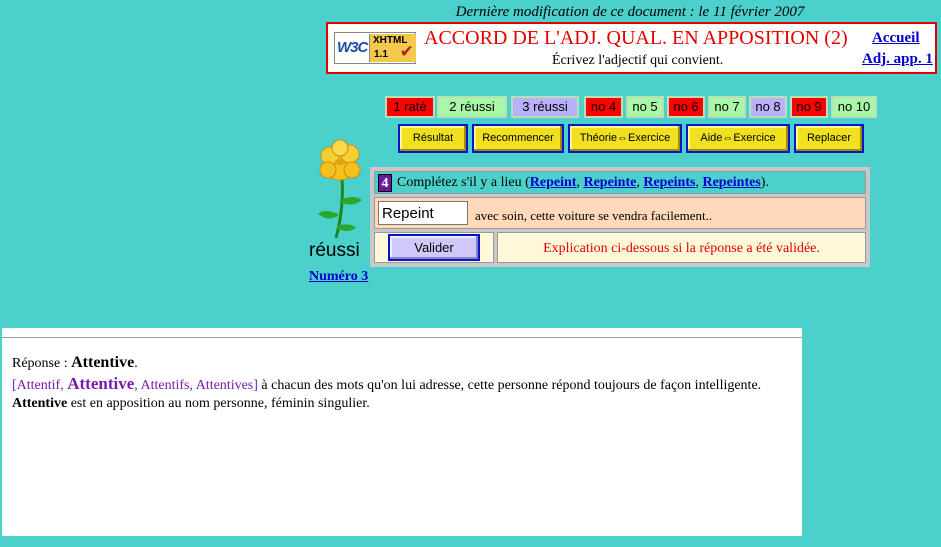 The height and width of the screenshot is (547, 941). I want to click on page-subtitle: Écrivez l'adjectif qui convient., so click(638, 60).